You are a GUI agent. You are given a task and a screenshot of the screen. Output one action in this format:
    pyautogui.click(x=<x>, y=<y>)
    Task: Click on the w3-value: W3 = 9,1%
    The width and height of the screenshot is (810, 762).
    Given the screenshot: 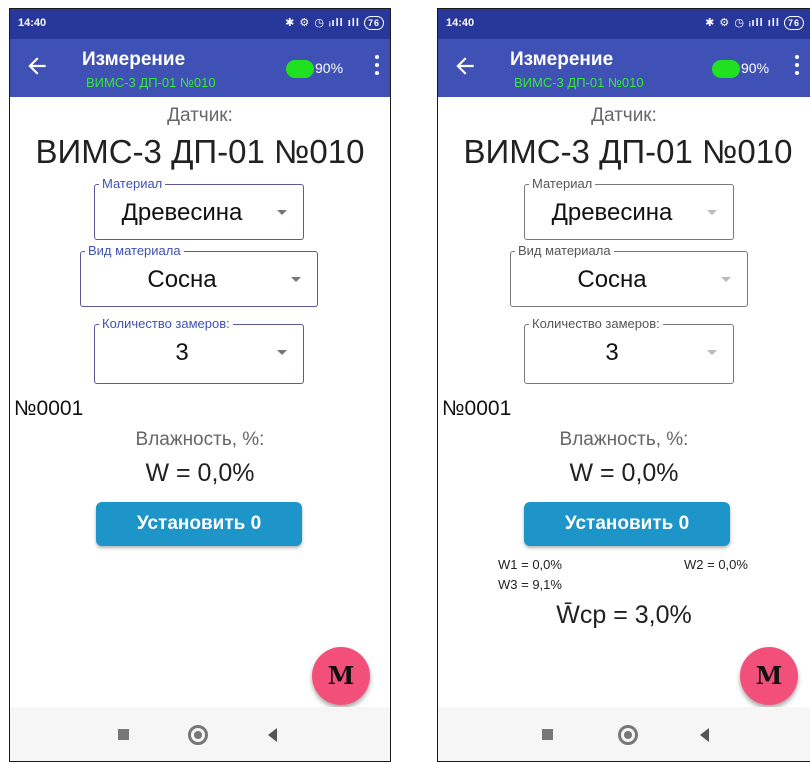 What is the action you would take?
    pyautogui.click(x=530, y=584)
    